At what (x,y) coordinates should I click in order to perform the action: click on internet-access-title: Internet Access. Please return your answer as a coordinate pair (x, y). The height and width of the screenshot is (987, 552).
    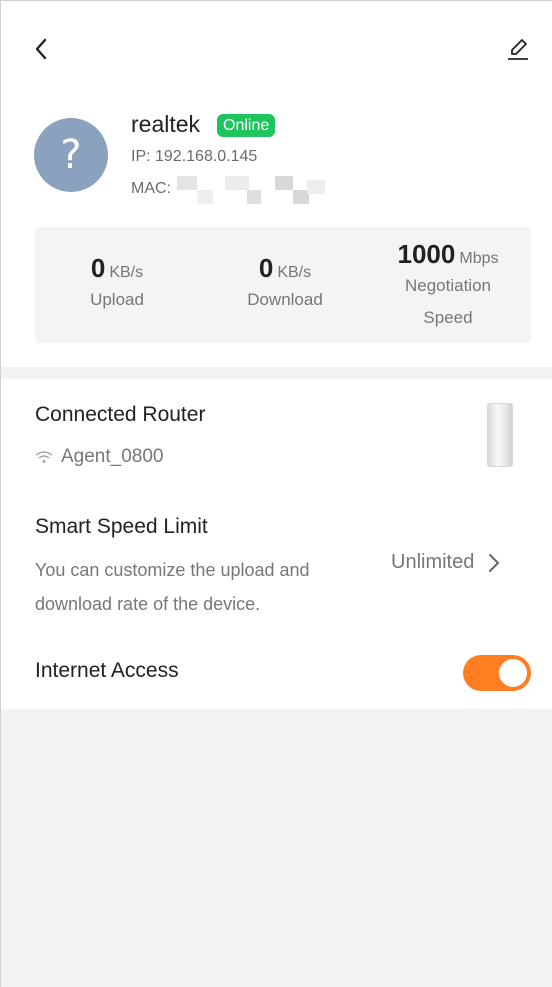
    Looking at the image, I should click on (107, 670).